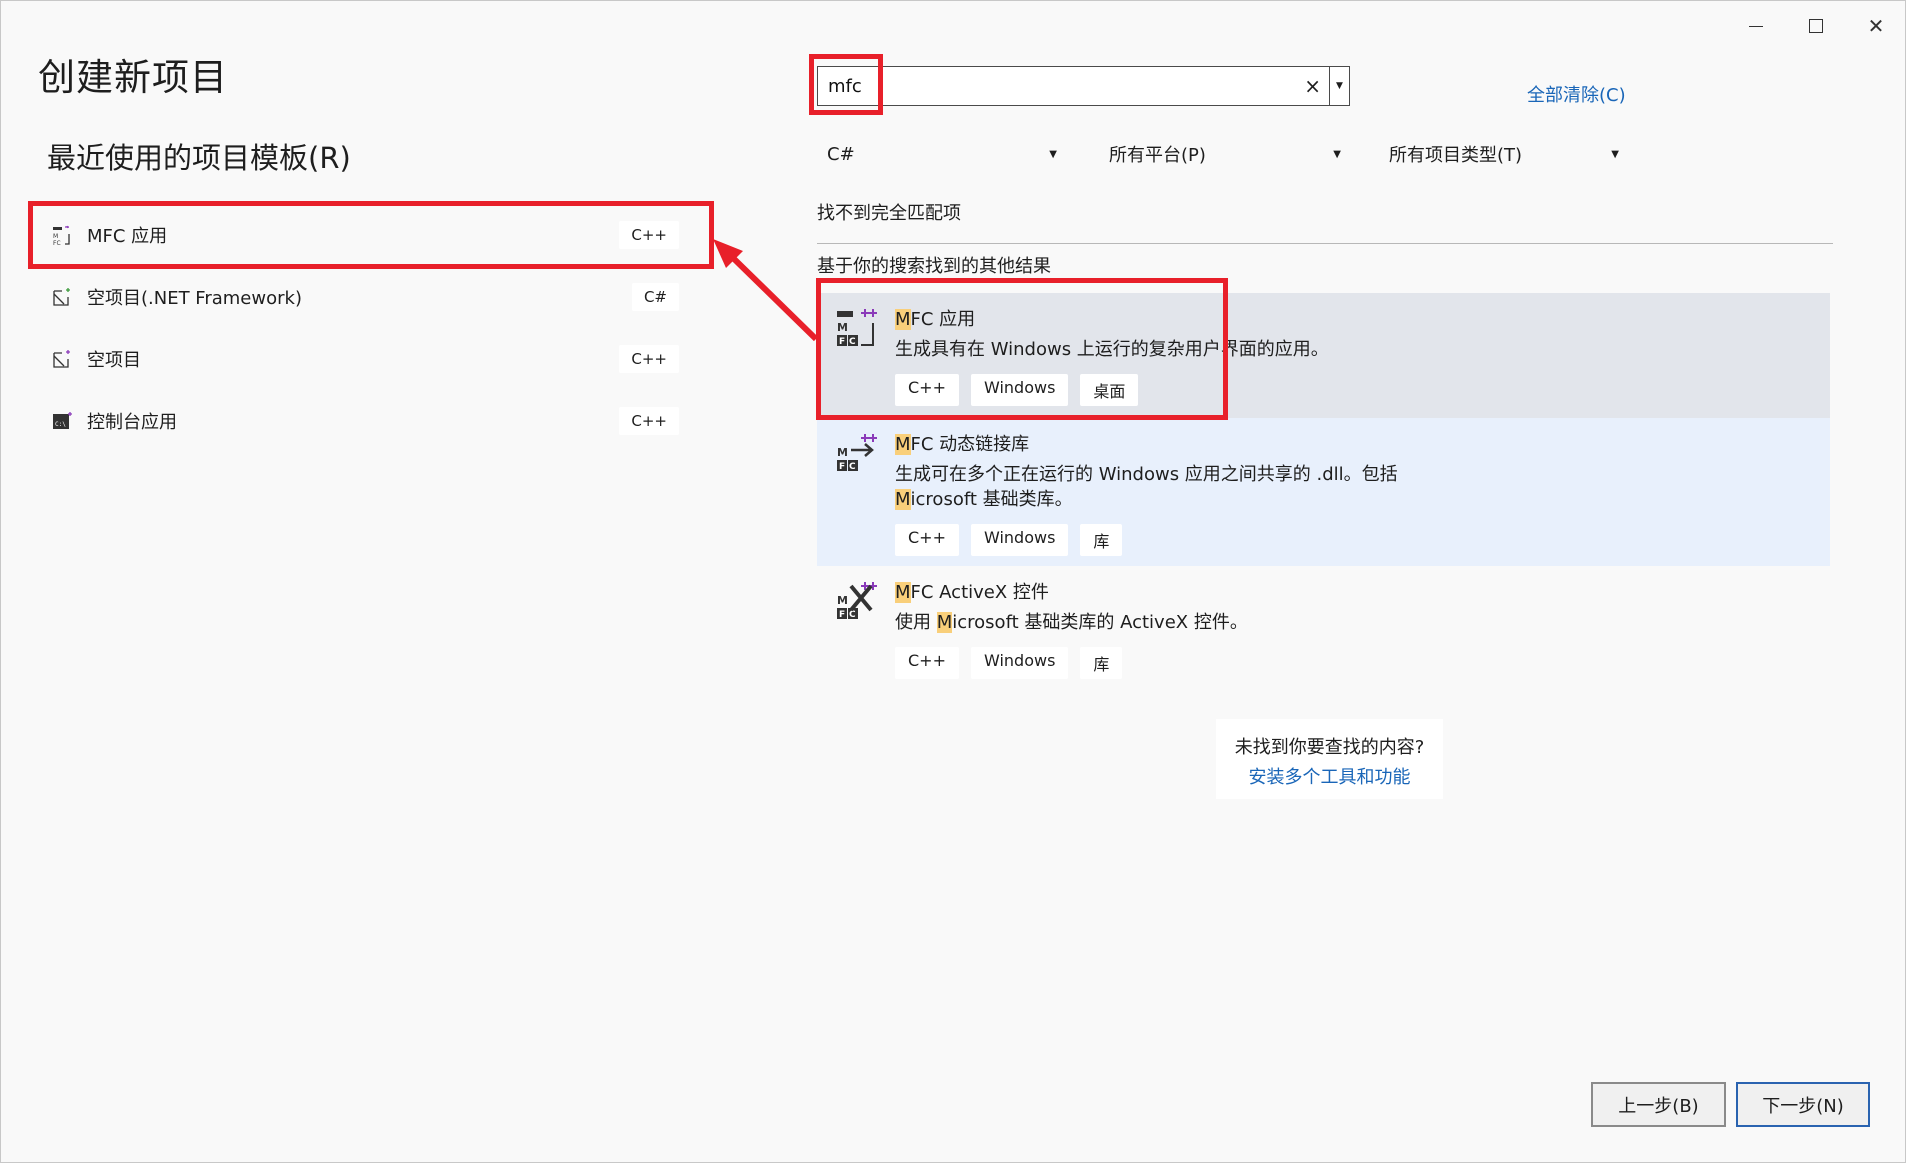  I want to click on recent-item-console-app: C:\ 控制台应用 C++, so click(371, 421).